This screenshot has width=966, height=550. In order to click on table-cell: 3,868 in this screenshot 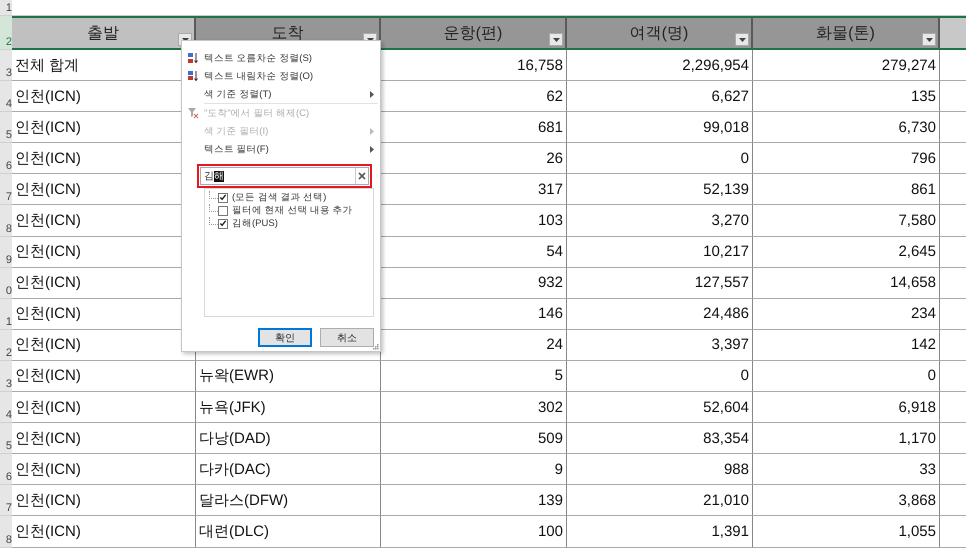, I will do `click(846, 500)`.